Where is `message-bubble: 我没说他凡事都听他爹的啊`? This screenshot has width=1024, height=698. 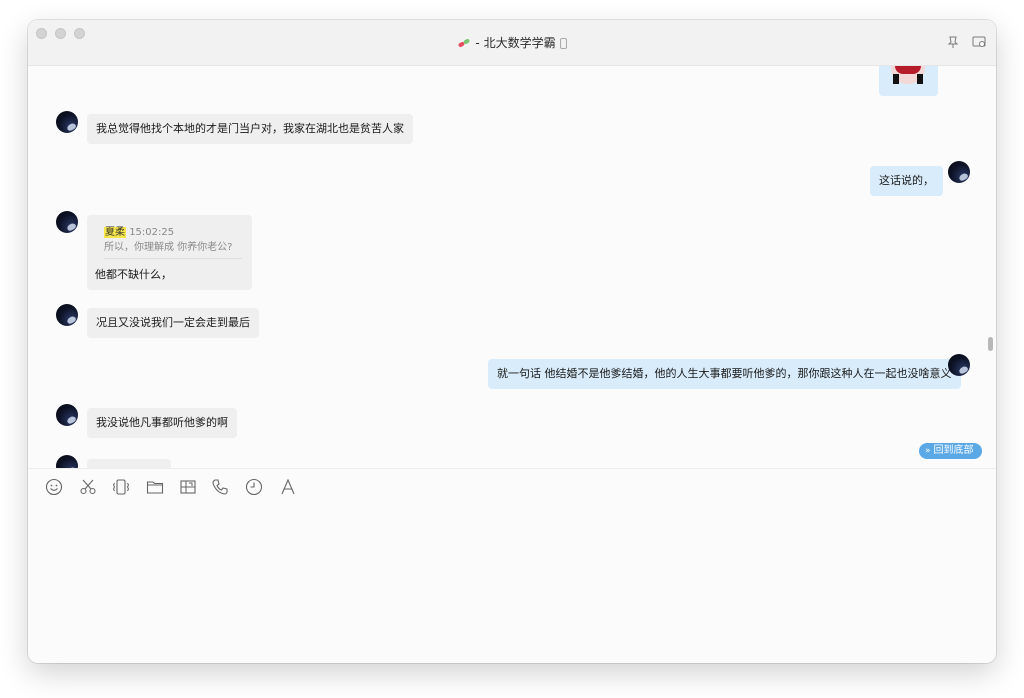 message-bubble: 我没说他凡事都听他爹的啊 is located at coordinates (162, 423).